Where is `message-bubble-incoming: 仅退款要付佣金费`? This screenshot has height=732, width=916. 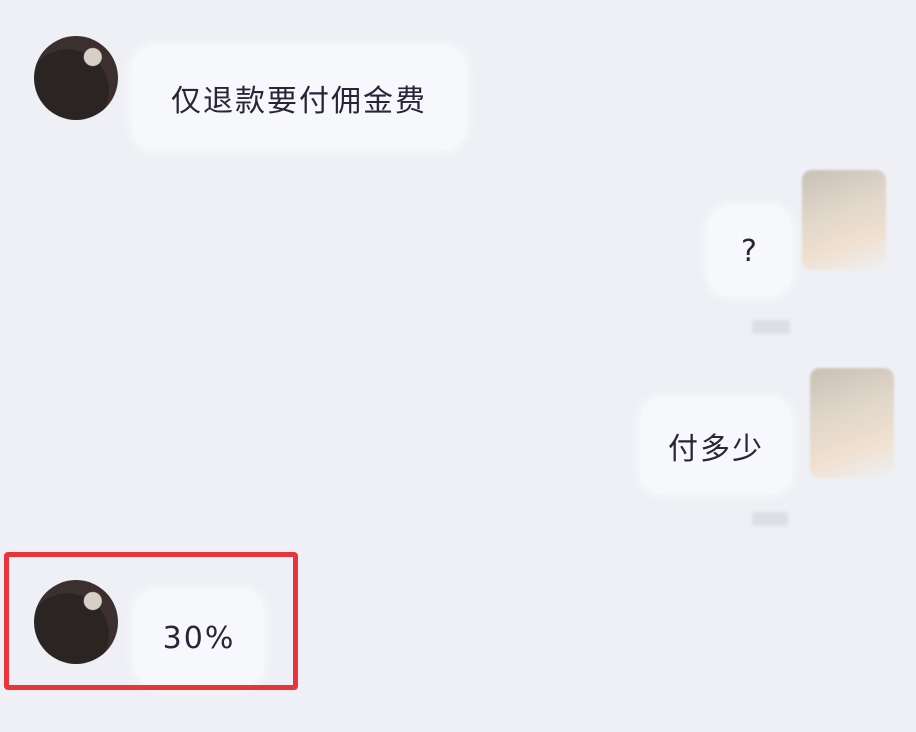
message-bubble-incoming: 仅退款要付佣金费 is located at coordinates (299, 98).